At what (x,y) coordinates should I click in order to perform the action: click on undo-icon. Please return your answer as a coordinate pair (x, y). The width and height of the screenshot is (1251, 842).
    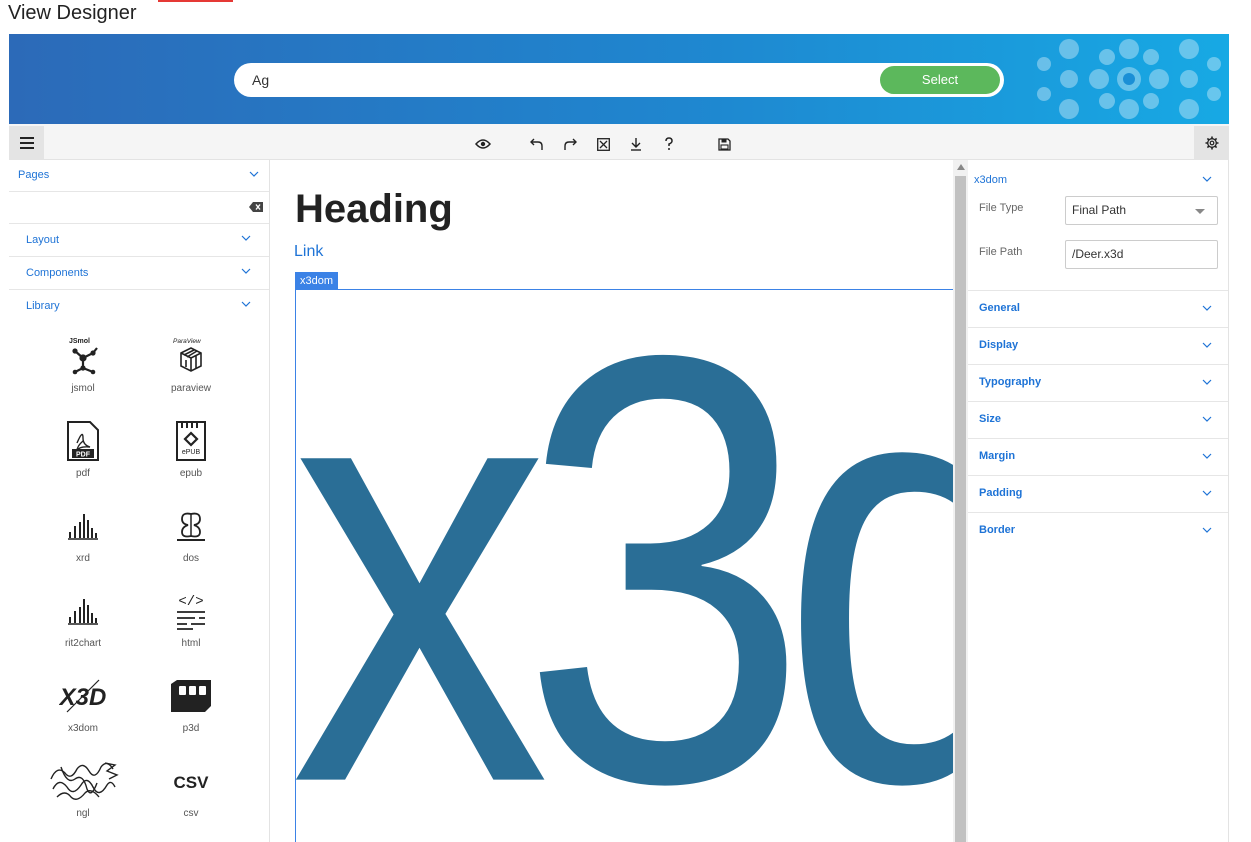
    Looking at the image, I should click on (536, 144).